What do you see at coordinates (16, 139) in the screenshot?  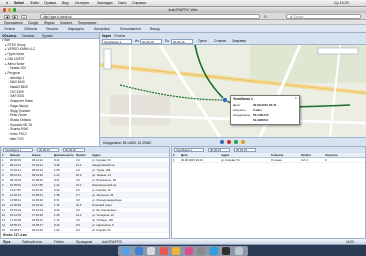 I see `tree-item: ▫ Man TGS` at bounding box center [16, 139].